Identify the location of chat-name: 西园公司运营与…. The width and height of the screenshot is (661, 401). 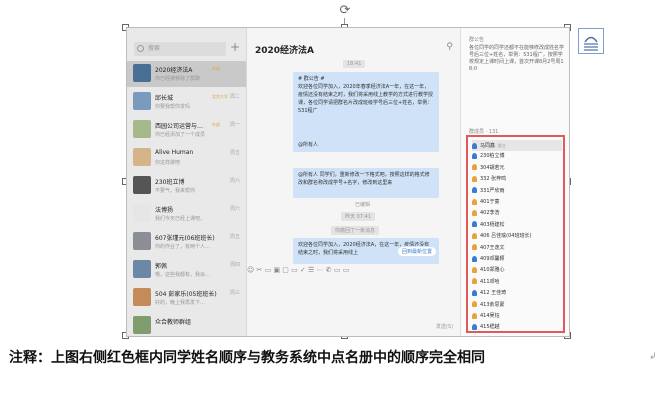
(179, 126).